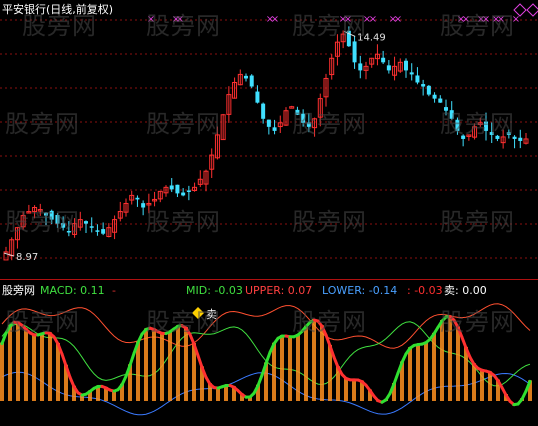  Describe the element at coordinates (114, 290) in the screenshot. I see `macd-extra: -` at that location.